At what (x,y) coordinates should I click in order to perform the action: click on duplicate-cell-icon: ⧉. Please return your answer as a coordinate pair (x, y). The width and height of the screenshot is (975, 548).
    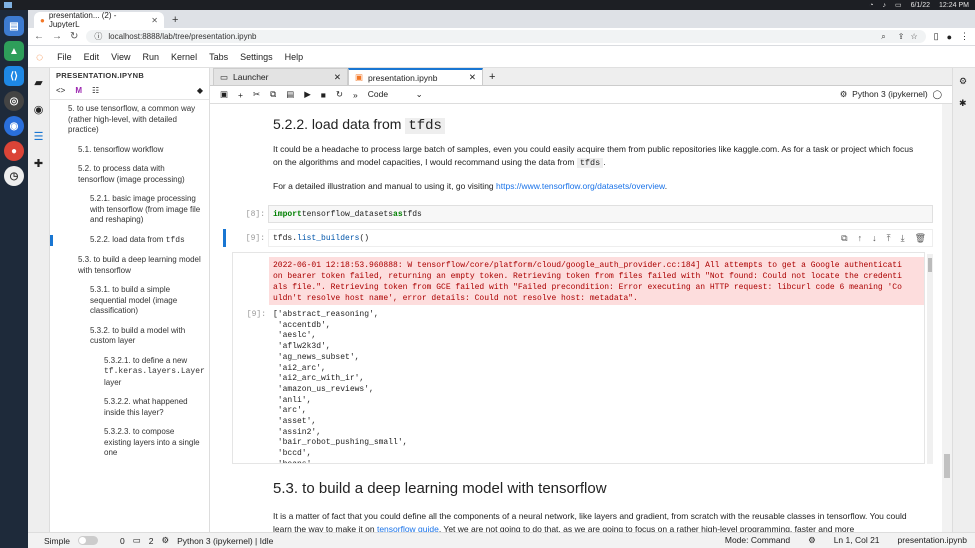
    Looking at the image, I should click on (844, 238).